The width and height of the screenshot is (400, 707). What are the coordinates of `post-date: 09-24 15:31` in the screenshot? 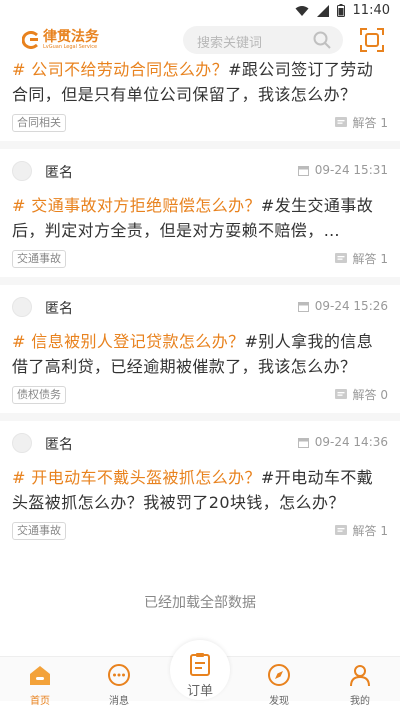 It's located at (342, 170).